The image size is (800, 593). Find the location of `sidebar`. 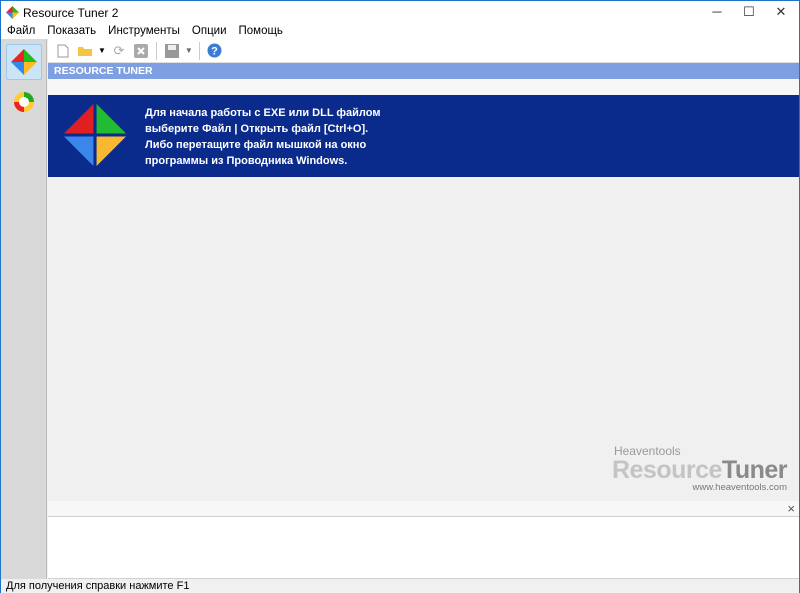

sidebar is located at coordinates (24, 309).